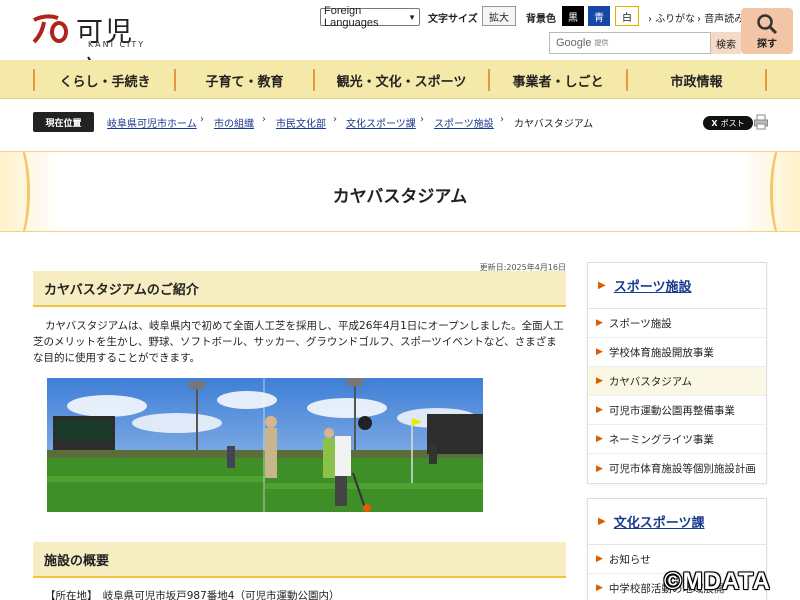 This screenshot has width=800, height=600. What do you see at coordinates (499, 16) in the screenshot?
I see `zoom-button: 拡大` at bounding box center [499, 16].